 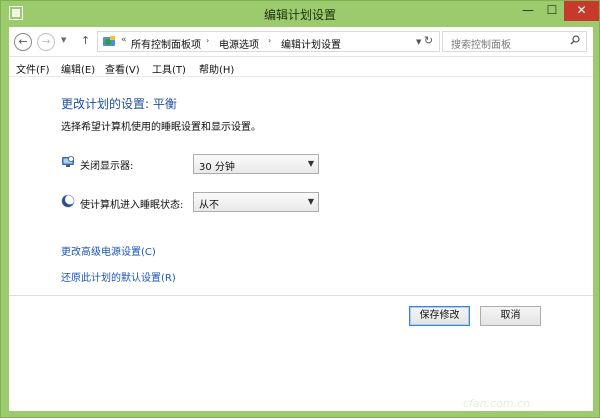 What do you see at coordinates (169, 68) in the screenshot?
I see `menu-tools: 工具(T)` at bounding box center [169, 68].